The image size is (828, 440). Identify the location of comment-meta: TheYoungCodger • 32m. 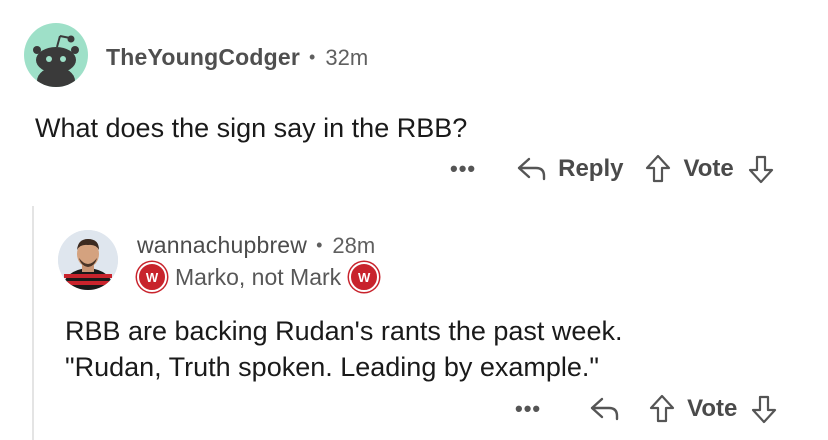
(237, 57).